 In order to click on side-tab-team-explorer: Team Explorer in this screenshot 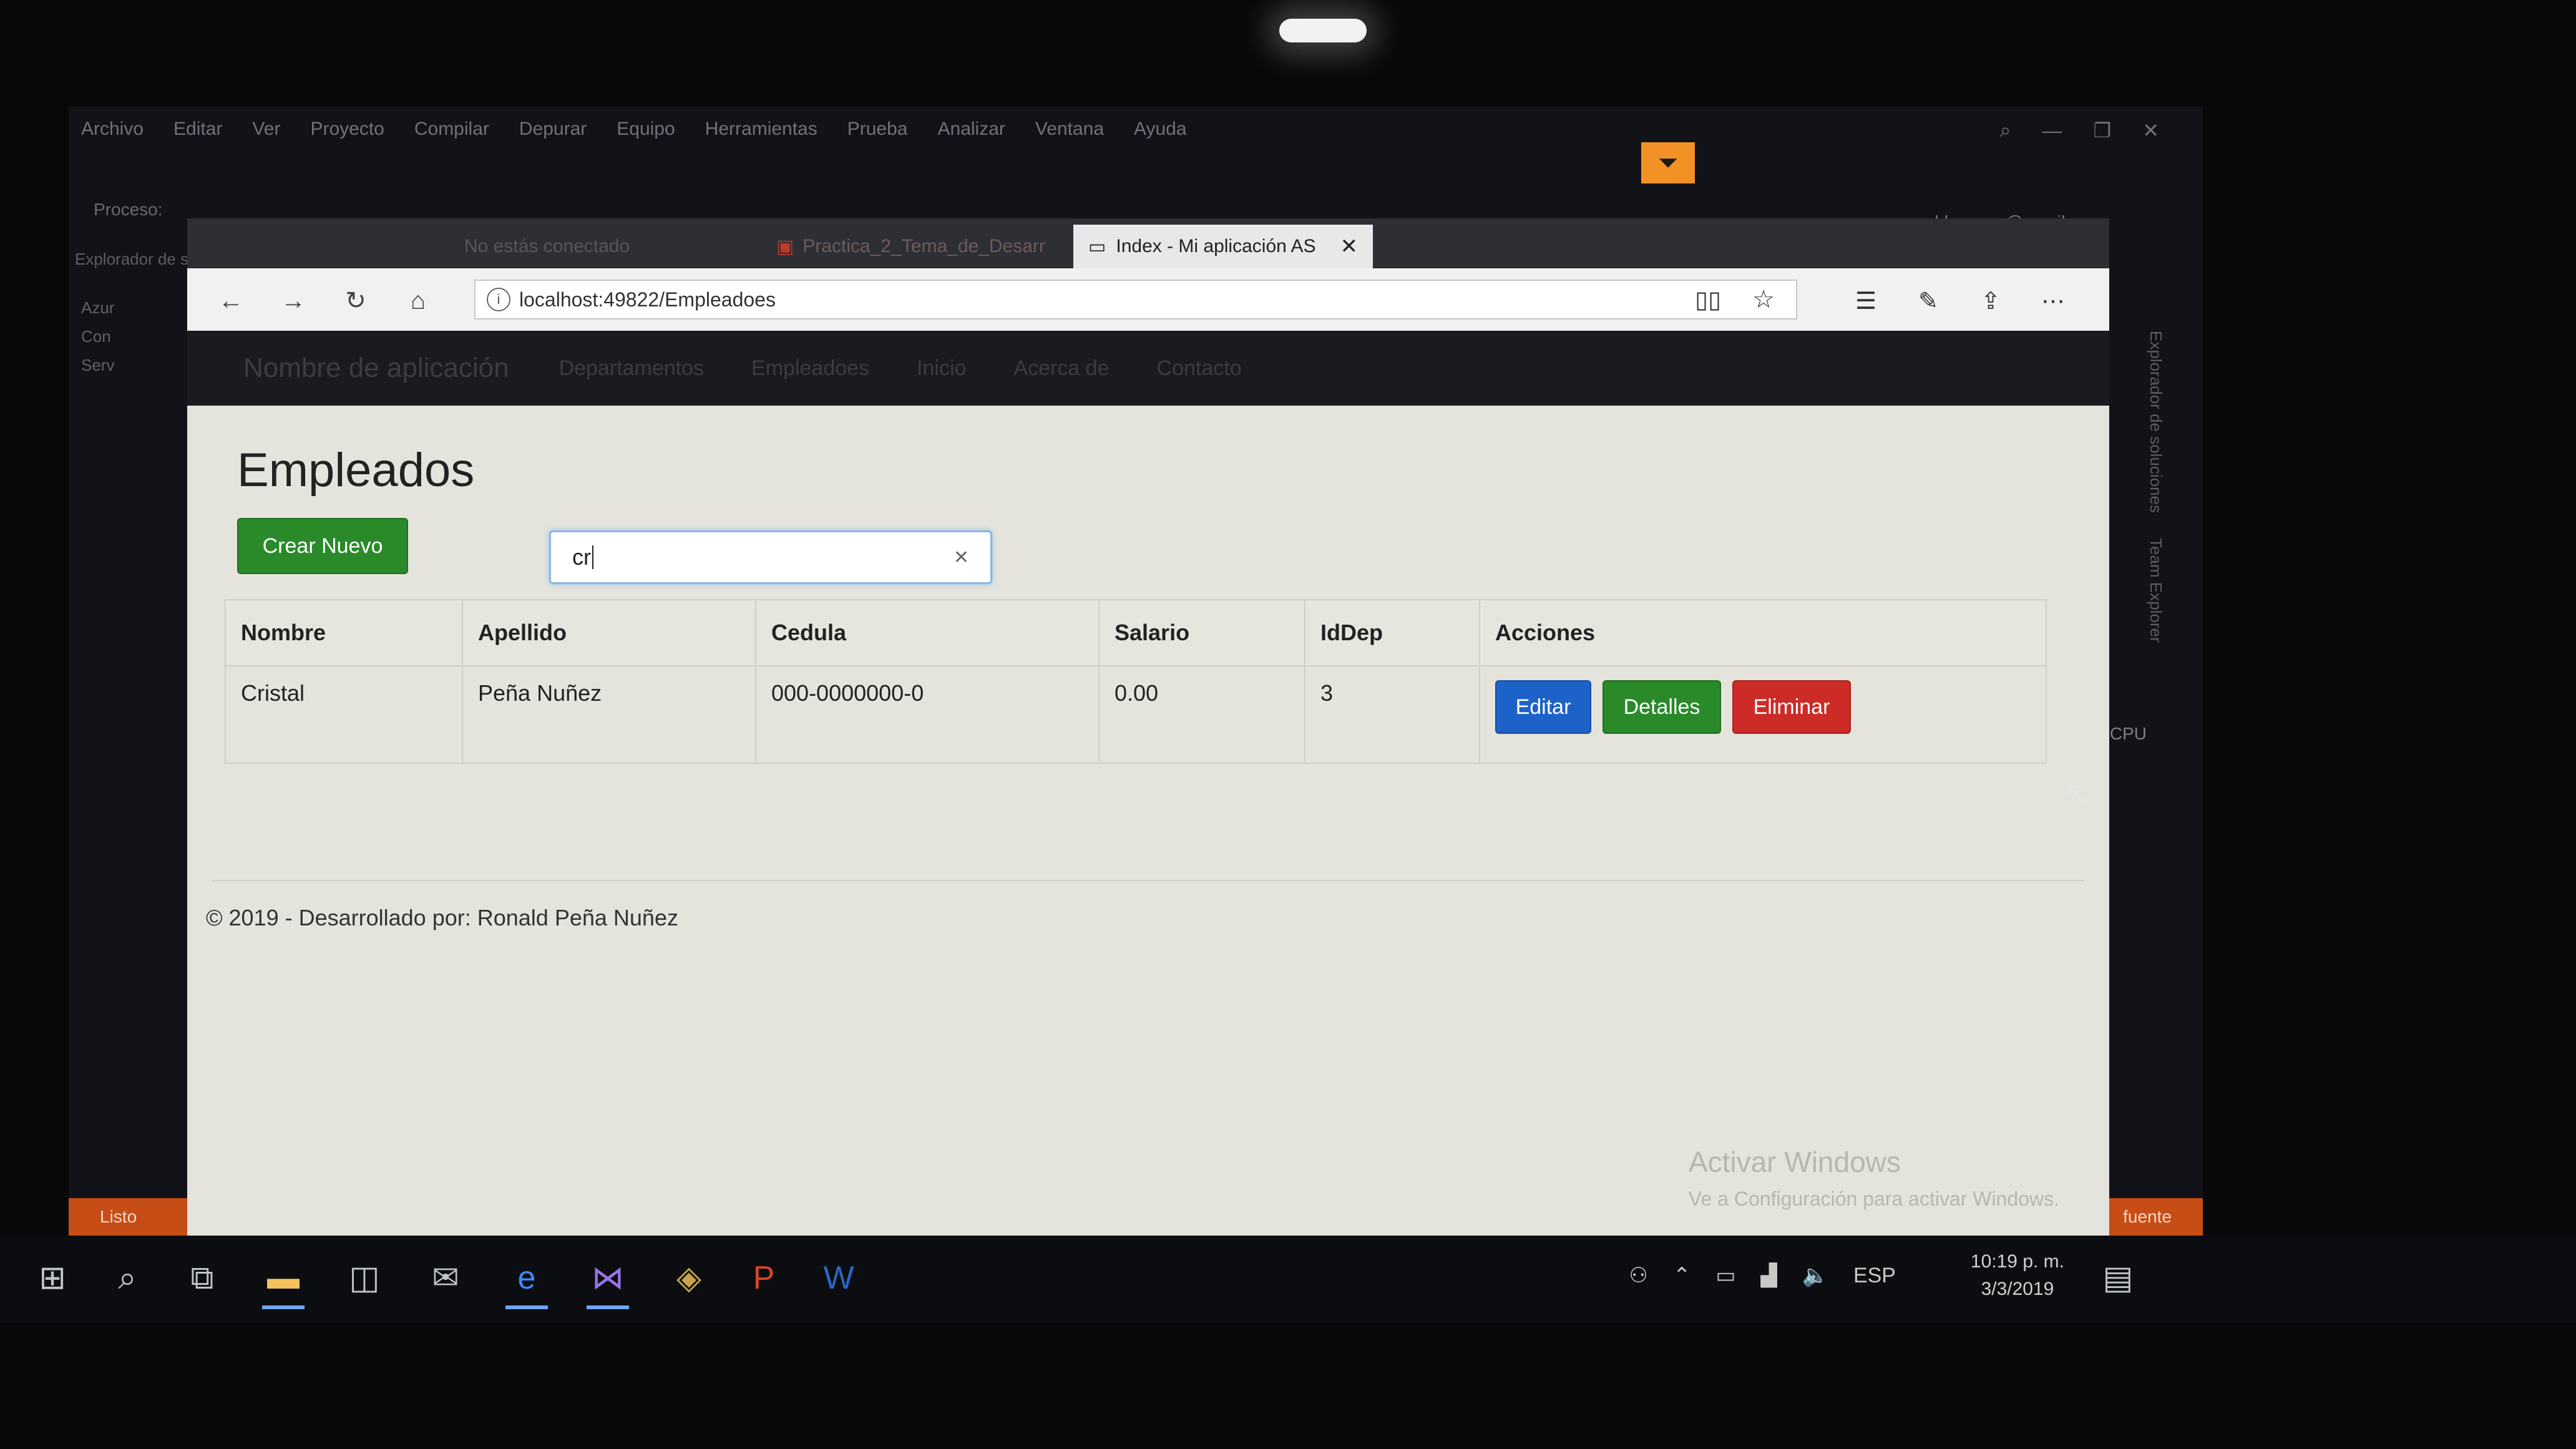, I will do `click(2155, 590)`.